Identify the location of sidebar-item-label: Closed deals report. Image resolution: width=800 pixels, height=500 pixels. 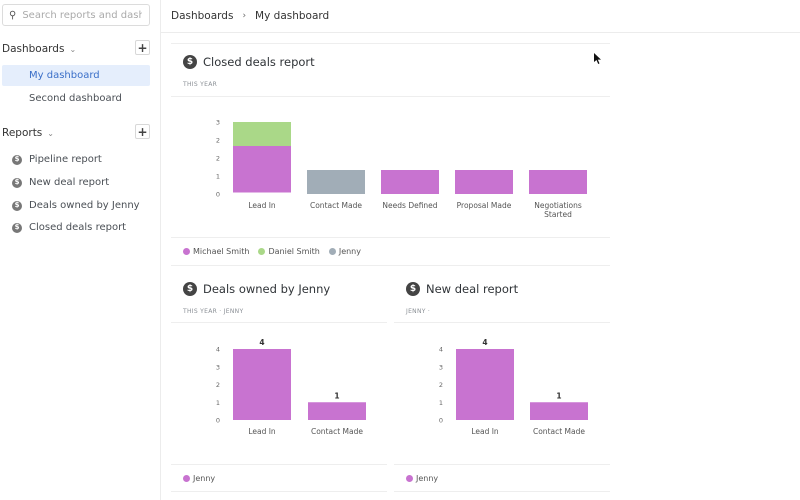
(78, 227).